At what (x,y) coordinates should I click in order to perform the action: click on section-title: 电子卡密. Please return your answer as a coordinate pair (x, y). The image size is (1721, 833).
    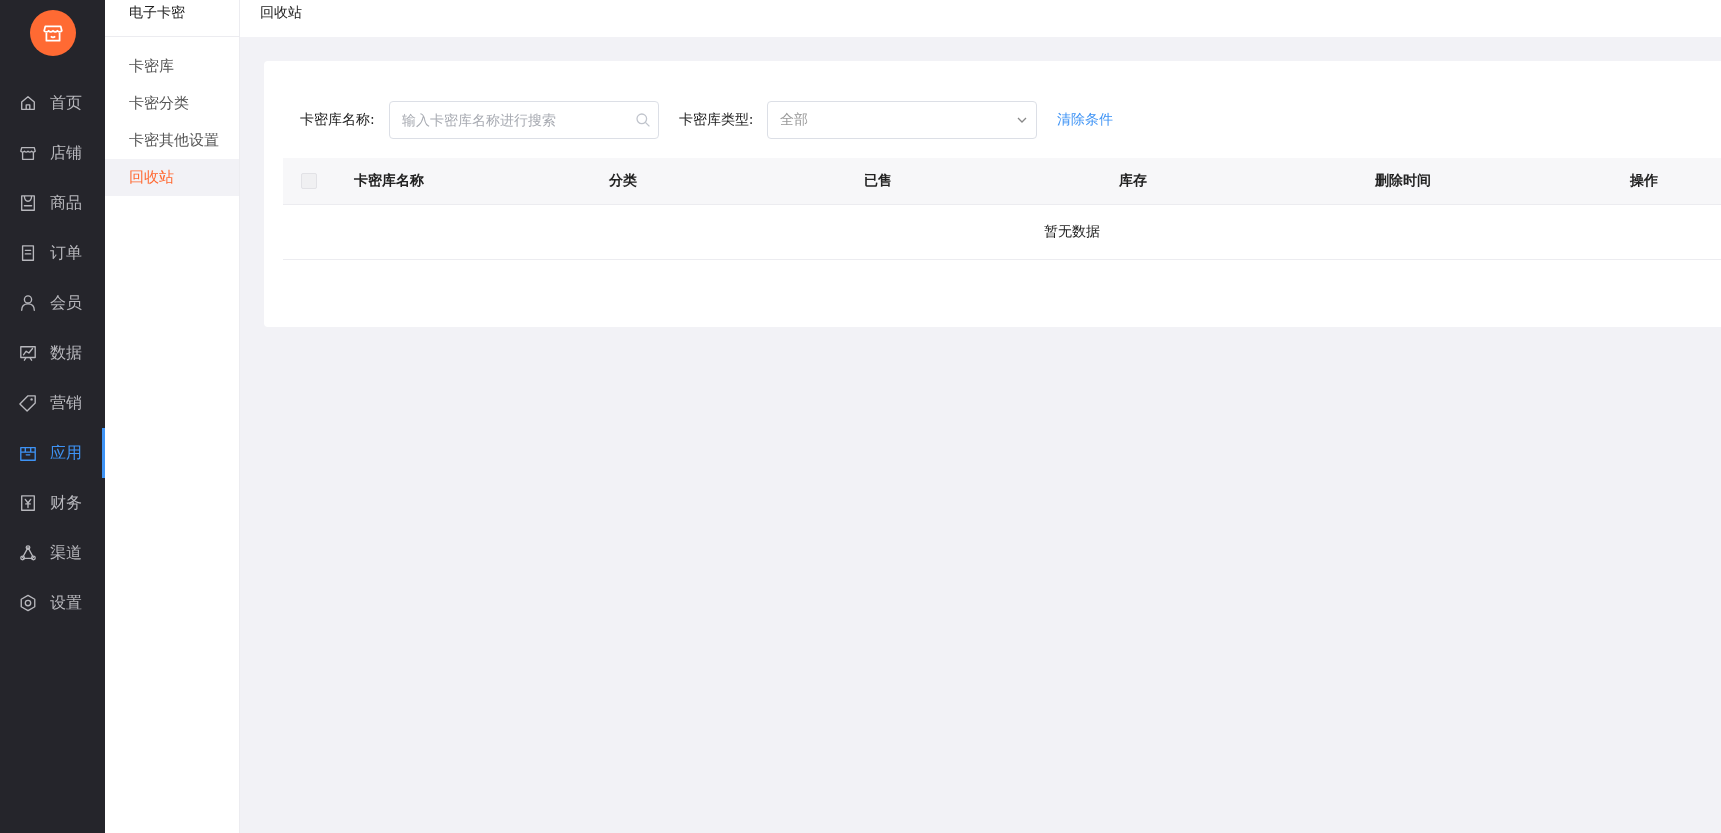
    Looking at the image, I should click on (172, 18).